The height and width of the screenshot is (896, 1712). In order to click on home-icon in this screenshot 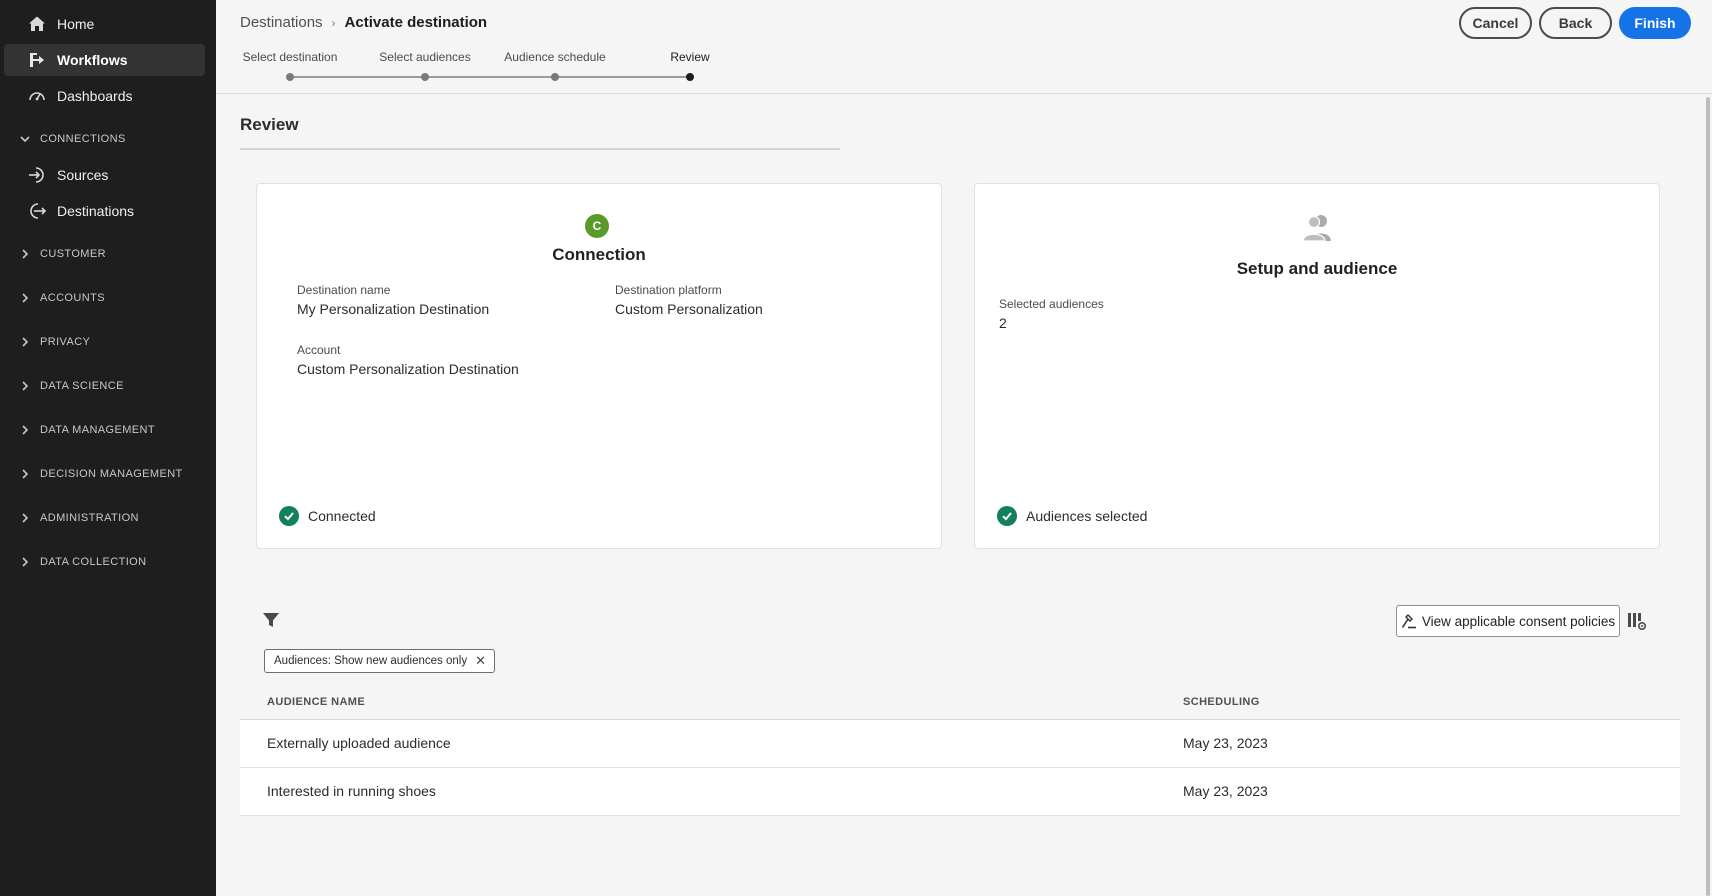, I will do `click(37, 24)`.